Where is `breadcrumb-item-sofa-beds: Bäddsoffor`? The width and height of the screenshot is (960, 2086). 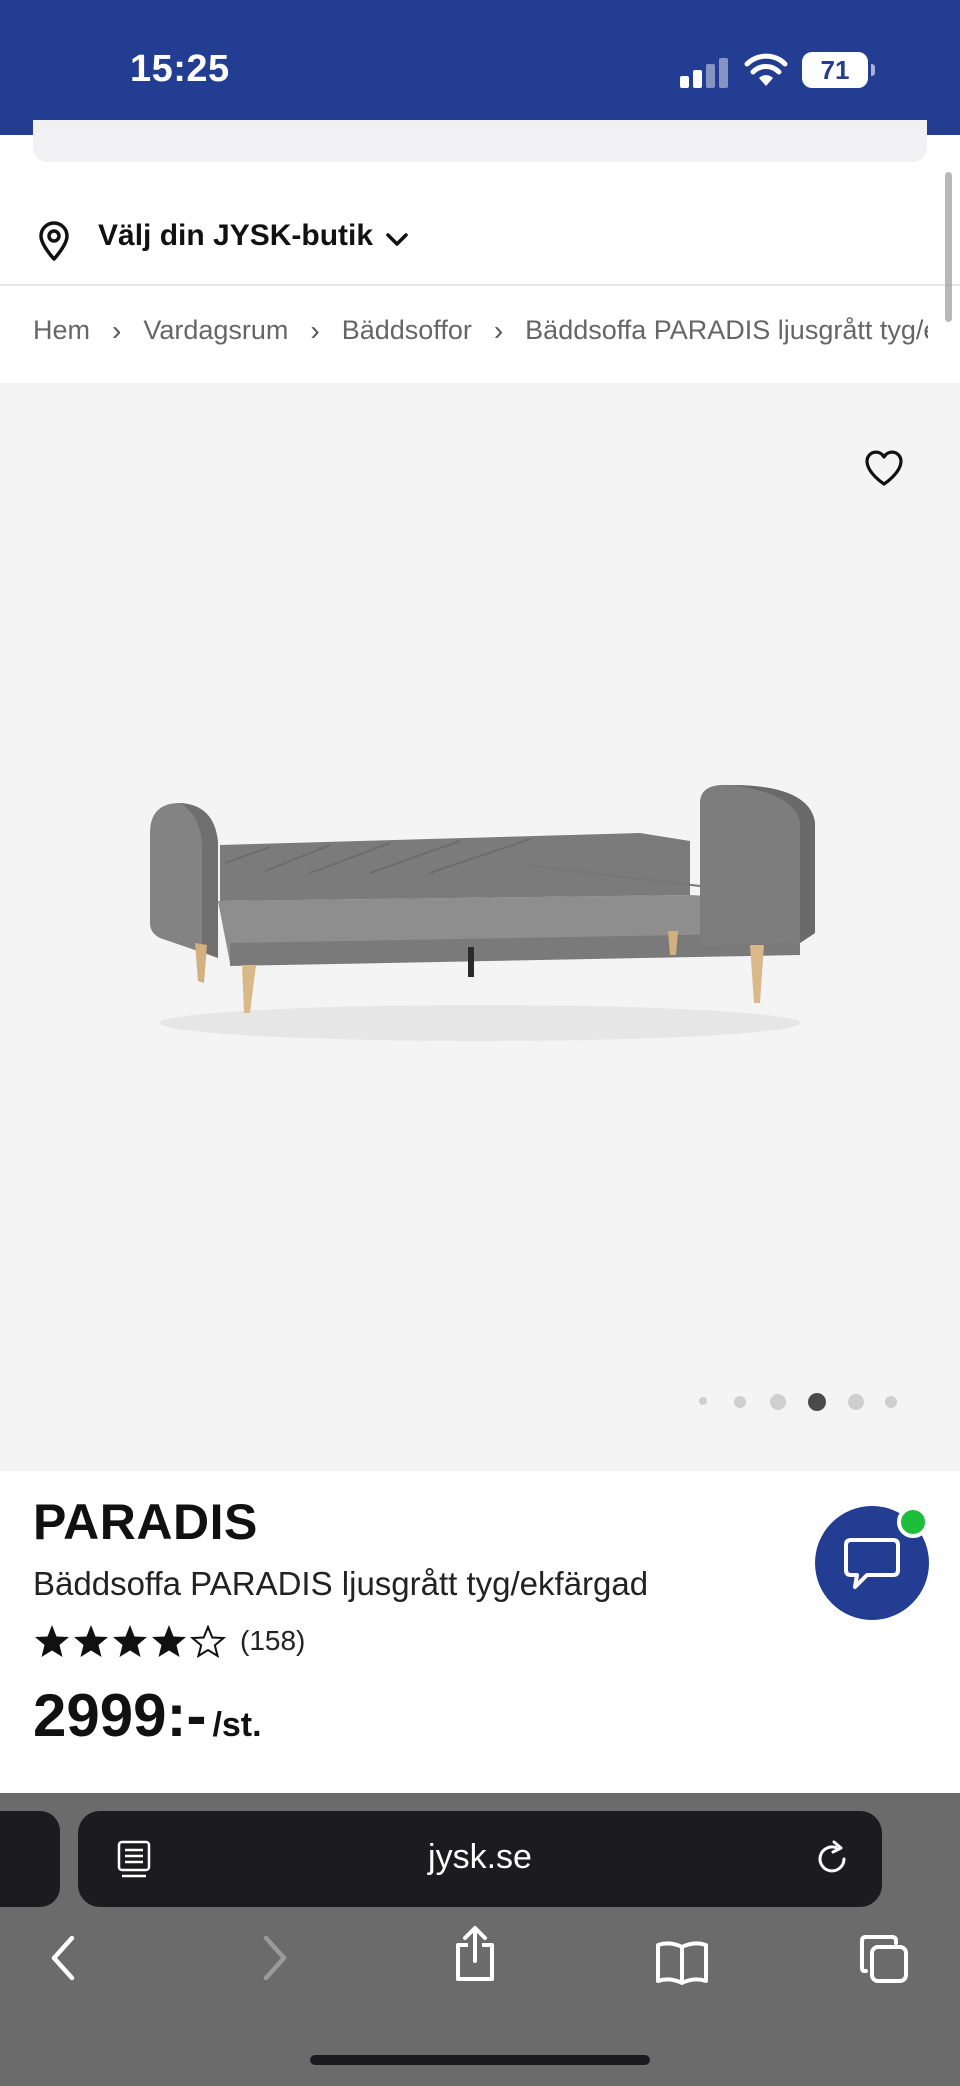
breadcrumb-item-sofa-beds: Bäddsoffor is located at coordinates (407, 330).